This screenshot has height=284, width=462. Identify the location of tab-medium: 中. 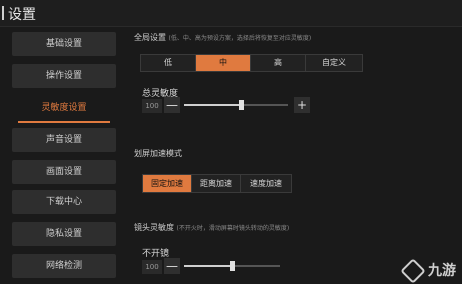
(223, 63).